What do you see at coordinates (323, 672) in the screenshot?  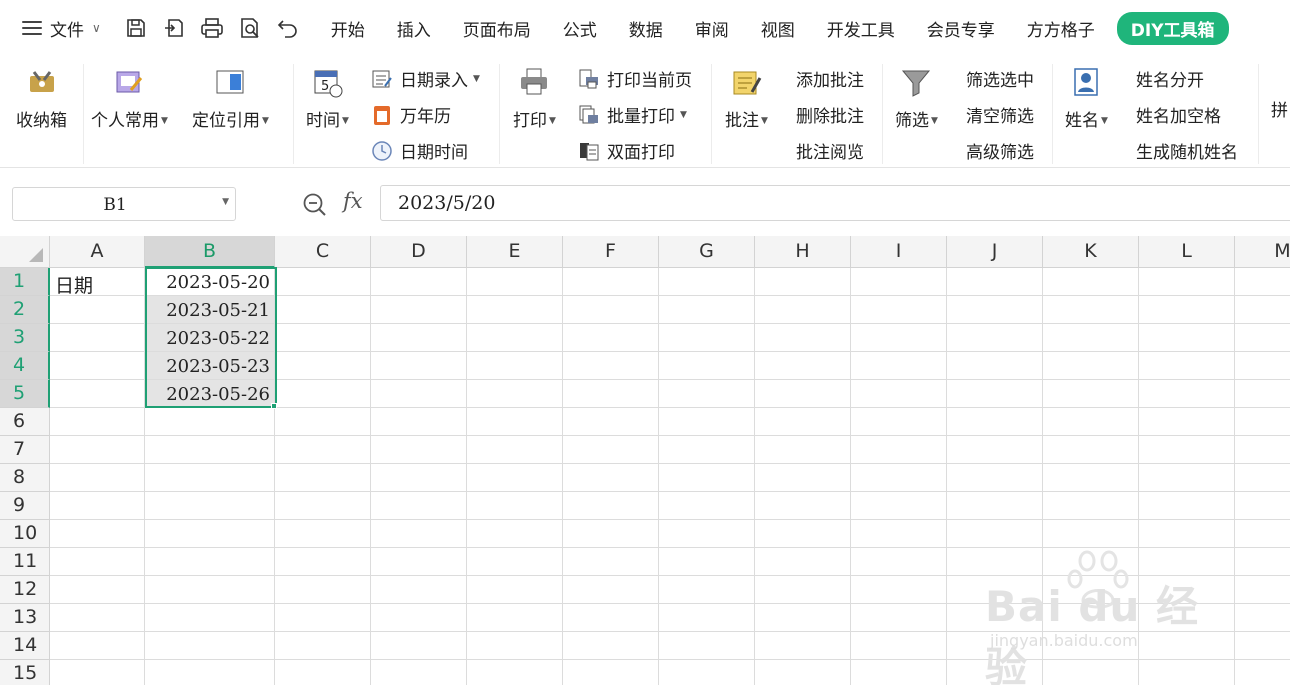 I see `cell-c15` at bounding box center [323, 672].